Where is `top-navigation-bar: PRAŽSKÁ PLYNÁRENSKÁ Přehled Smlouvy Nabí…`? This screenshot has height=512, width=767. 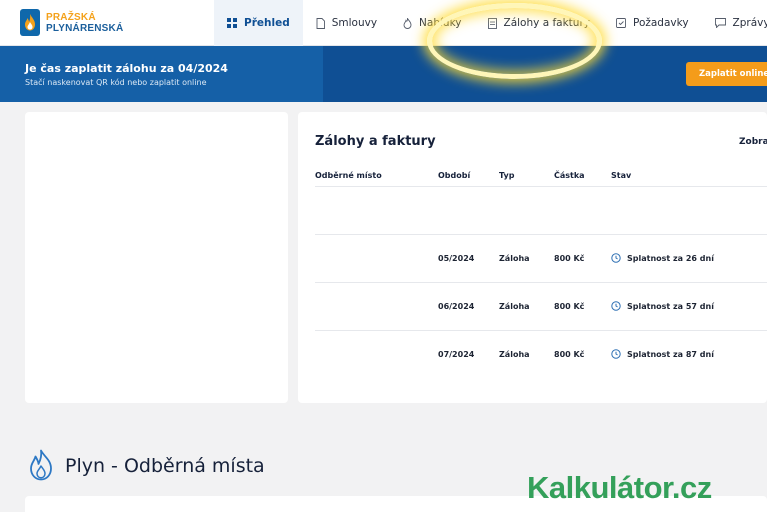
top-navigation-bar: PRAŽSKÁ PLYNÁRENSKÁ Přehled Smlouvy Nabí… is located at coordinates (383, 23).